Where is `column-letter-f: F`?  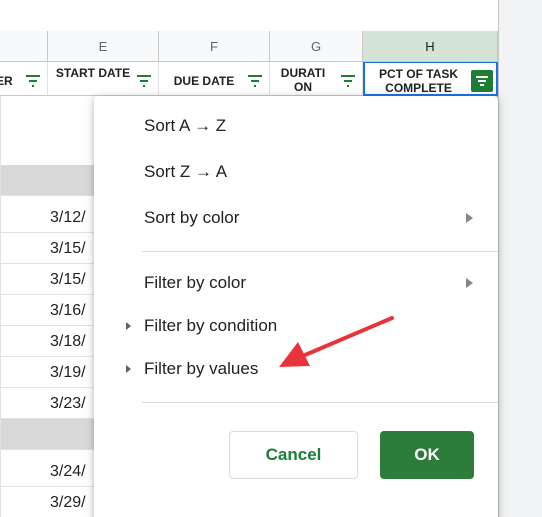 column-letter-f: F is located at coordinates (214, 46).